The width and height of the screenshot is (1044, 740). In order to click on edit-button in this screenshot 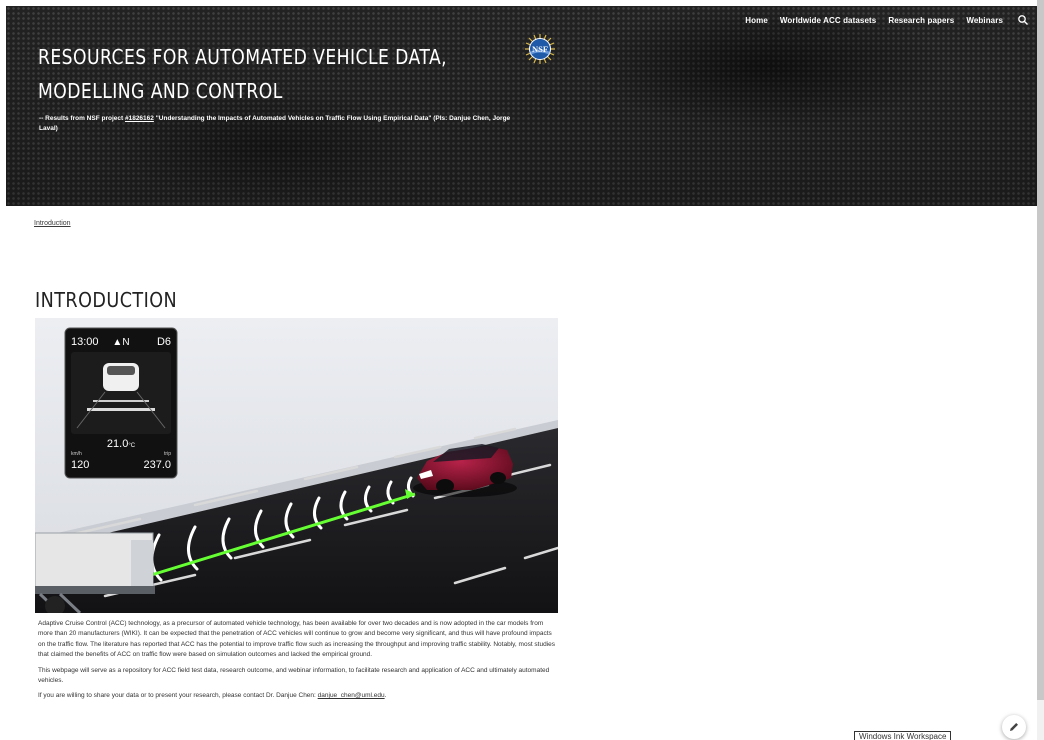, I will do `click(1014, 727)`.